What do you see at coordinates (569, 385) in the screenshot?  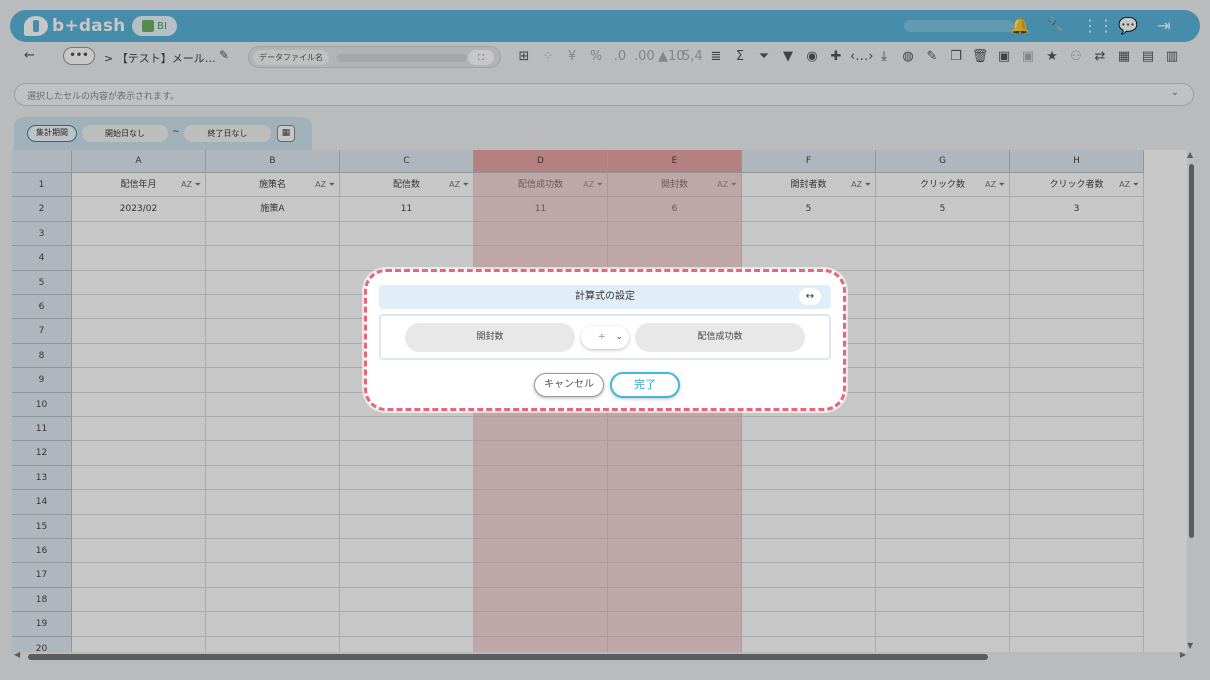 I see `cancel-button: キャンセル` at bounding box center [569, 385].